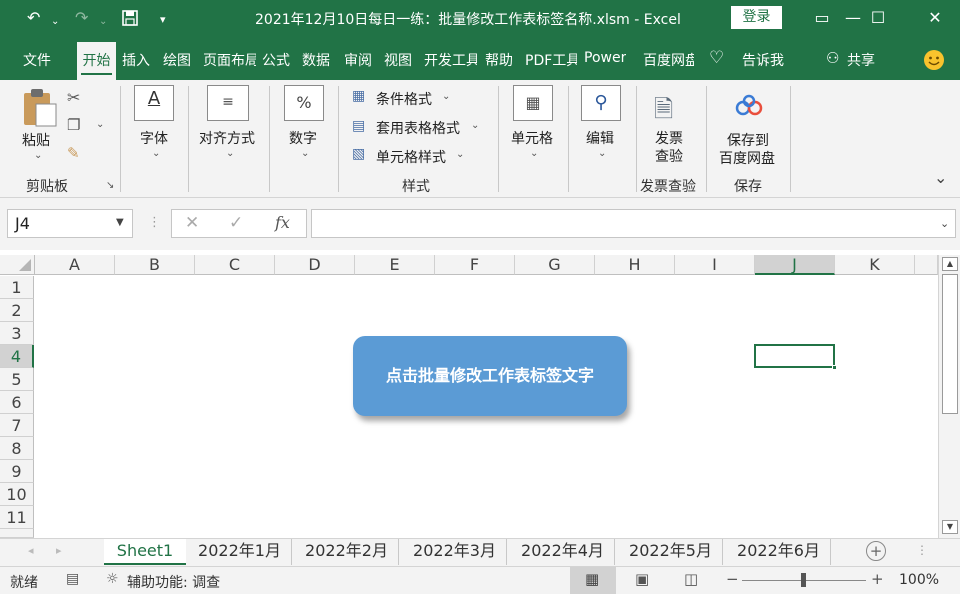  Describe the element at coordinates (17, 379) in the screenshot. I see `row-header: 5` at that location.